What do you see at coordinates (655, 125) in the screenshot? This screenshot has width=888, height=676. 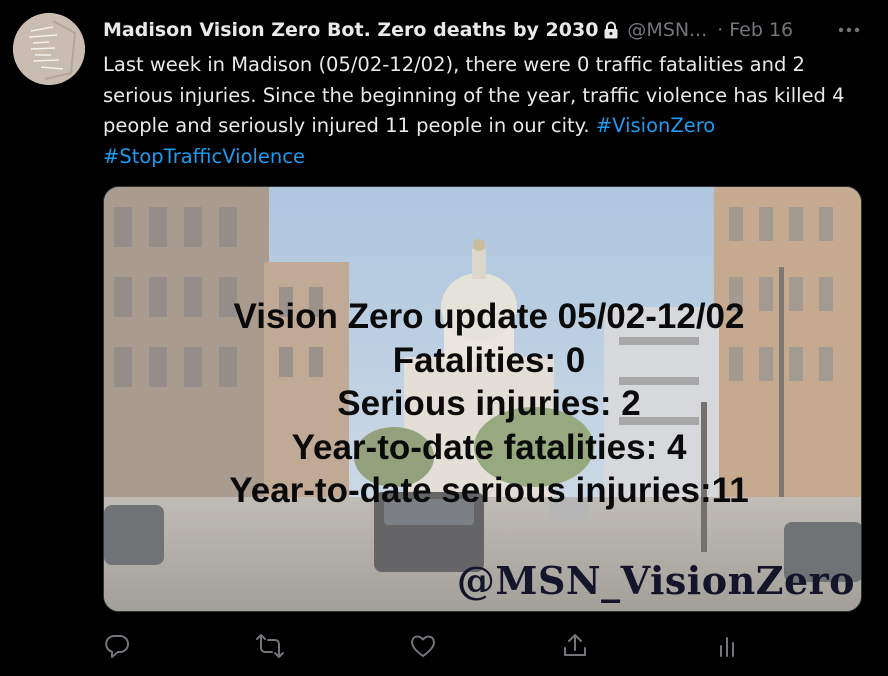 I see `hashtag-visionzero: #VisionZero` at bounding box center [655, 125].